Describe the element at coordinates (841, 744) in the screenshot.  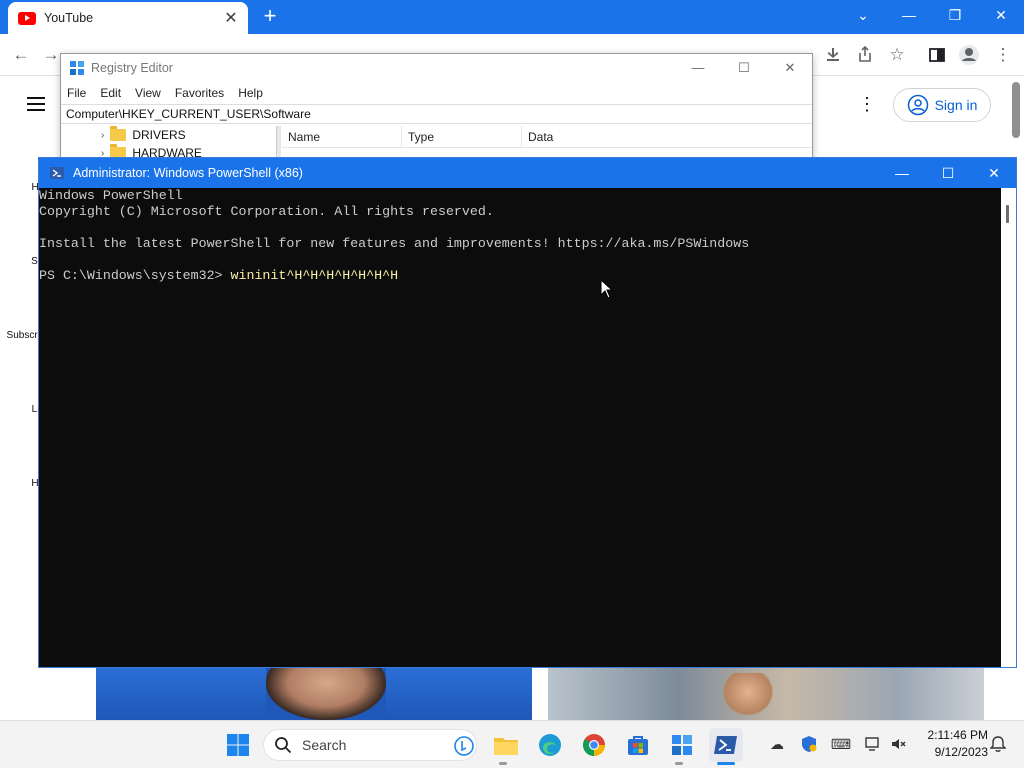
I see `keyboard-icon: ⌨` at that location.